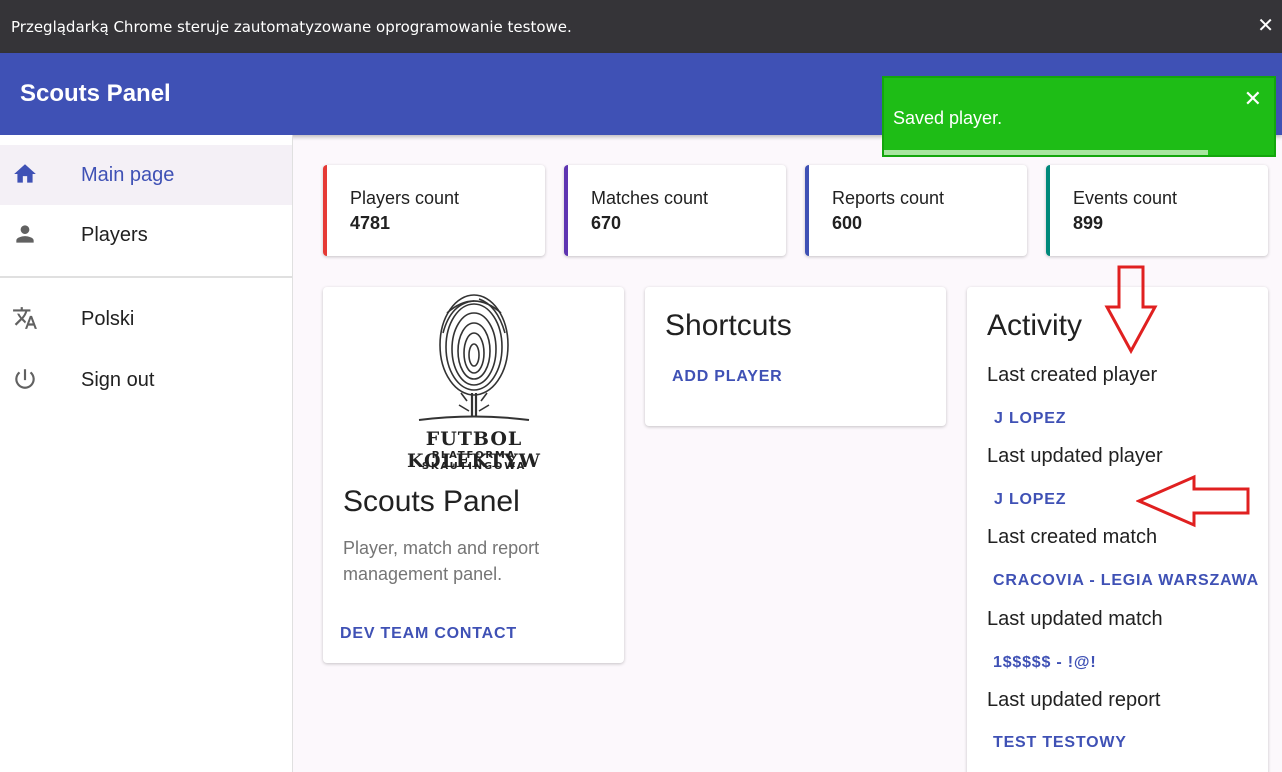  Describe the element at coordinates (25, 318) in the screenshot. I see `translate-icon` at that location.